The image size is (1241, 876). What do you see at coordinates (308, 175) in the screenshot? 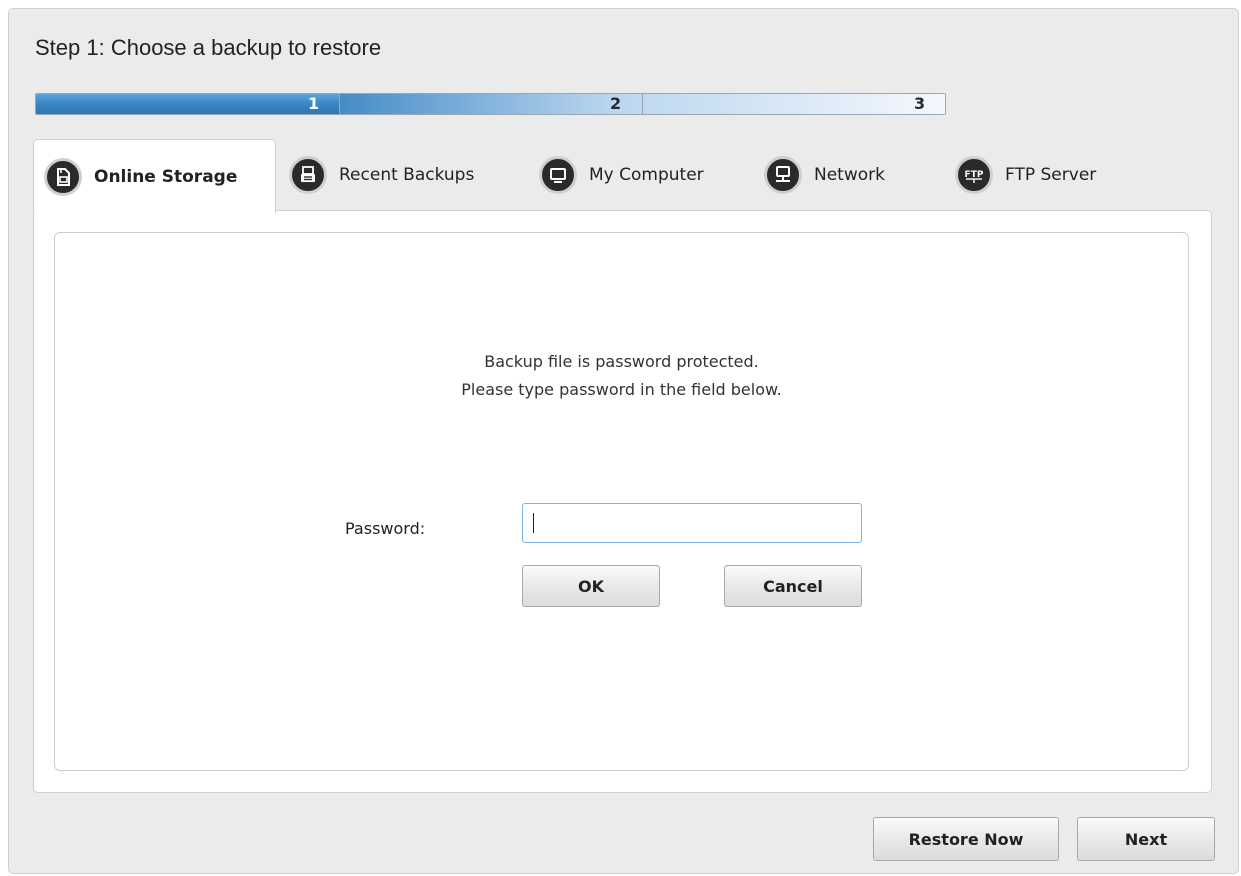
I see `recent-backups-icon` at bounding box center [308, 175].